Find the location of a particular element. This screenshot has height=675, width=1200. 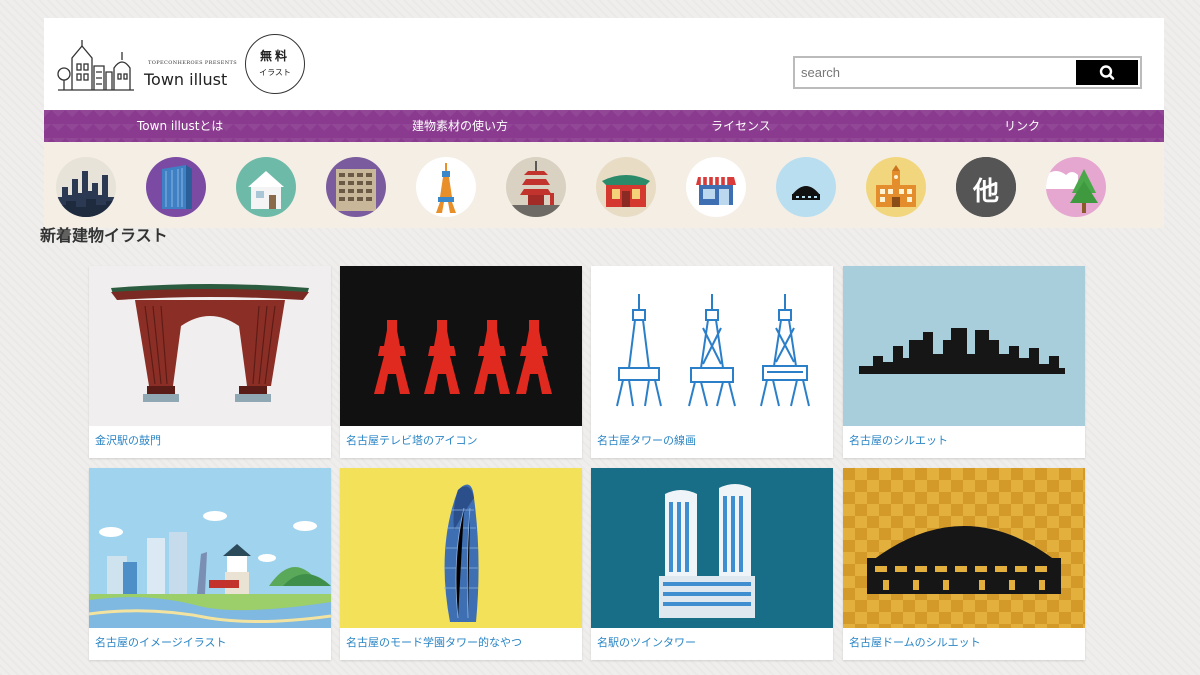

school-icon is located at coordinates (896, 187).